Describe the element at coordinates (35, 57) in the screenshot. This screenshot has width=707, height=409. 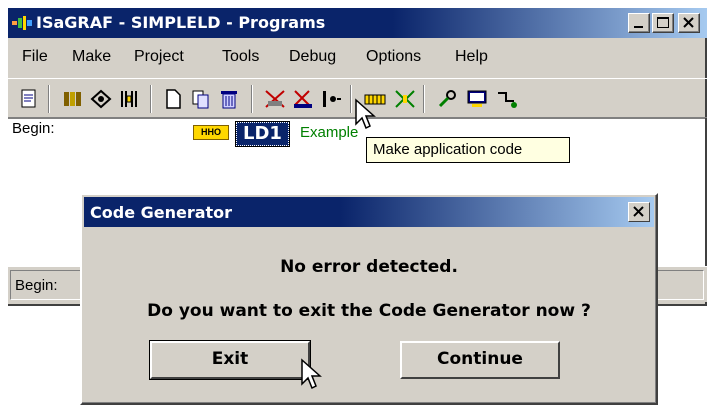
I see `menu-file: File` at that location.